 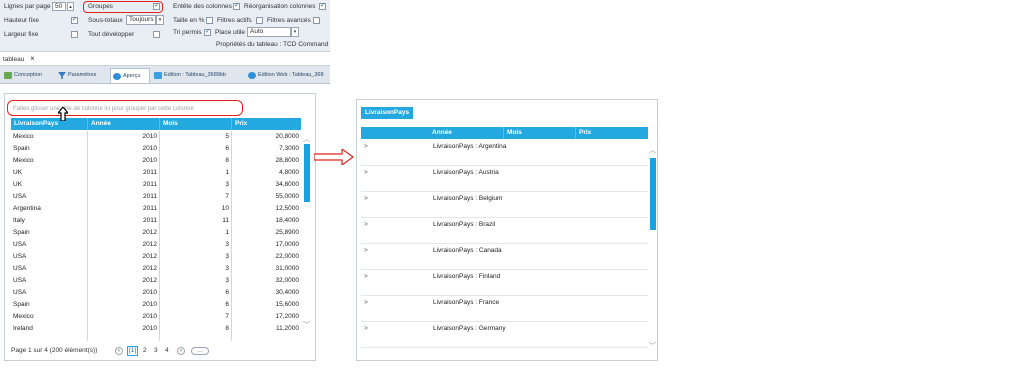 What do you see at coordinates (156, 149) in the screenshot?
I see `table-row: Spain 2010 6 7,3000` at bounding box center [156, 149].